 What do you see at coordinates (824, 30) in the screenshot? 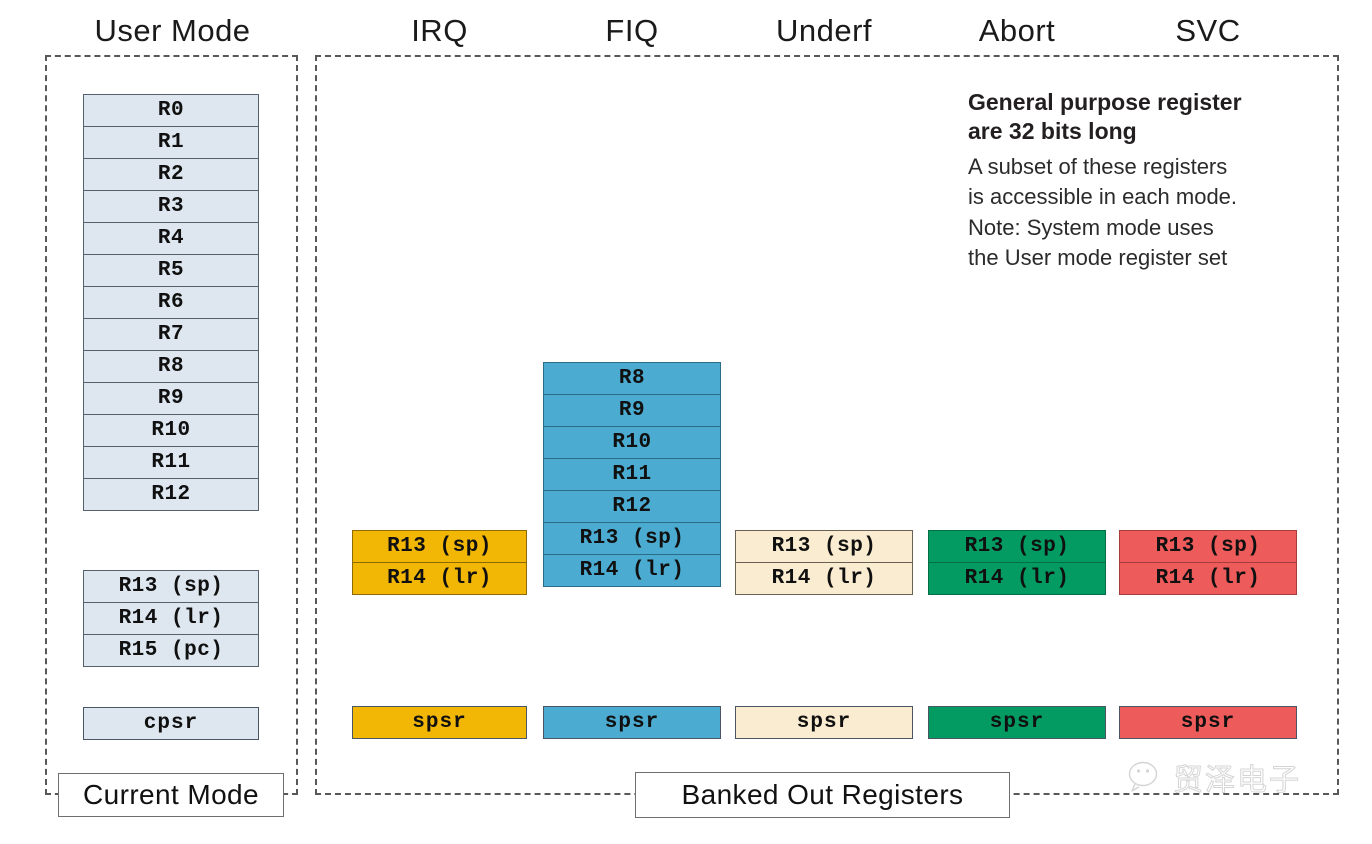
I see `column-header-underf: Underf` at bounding box center [824, 30].